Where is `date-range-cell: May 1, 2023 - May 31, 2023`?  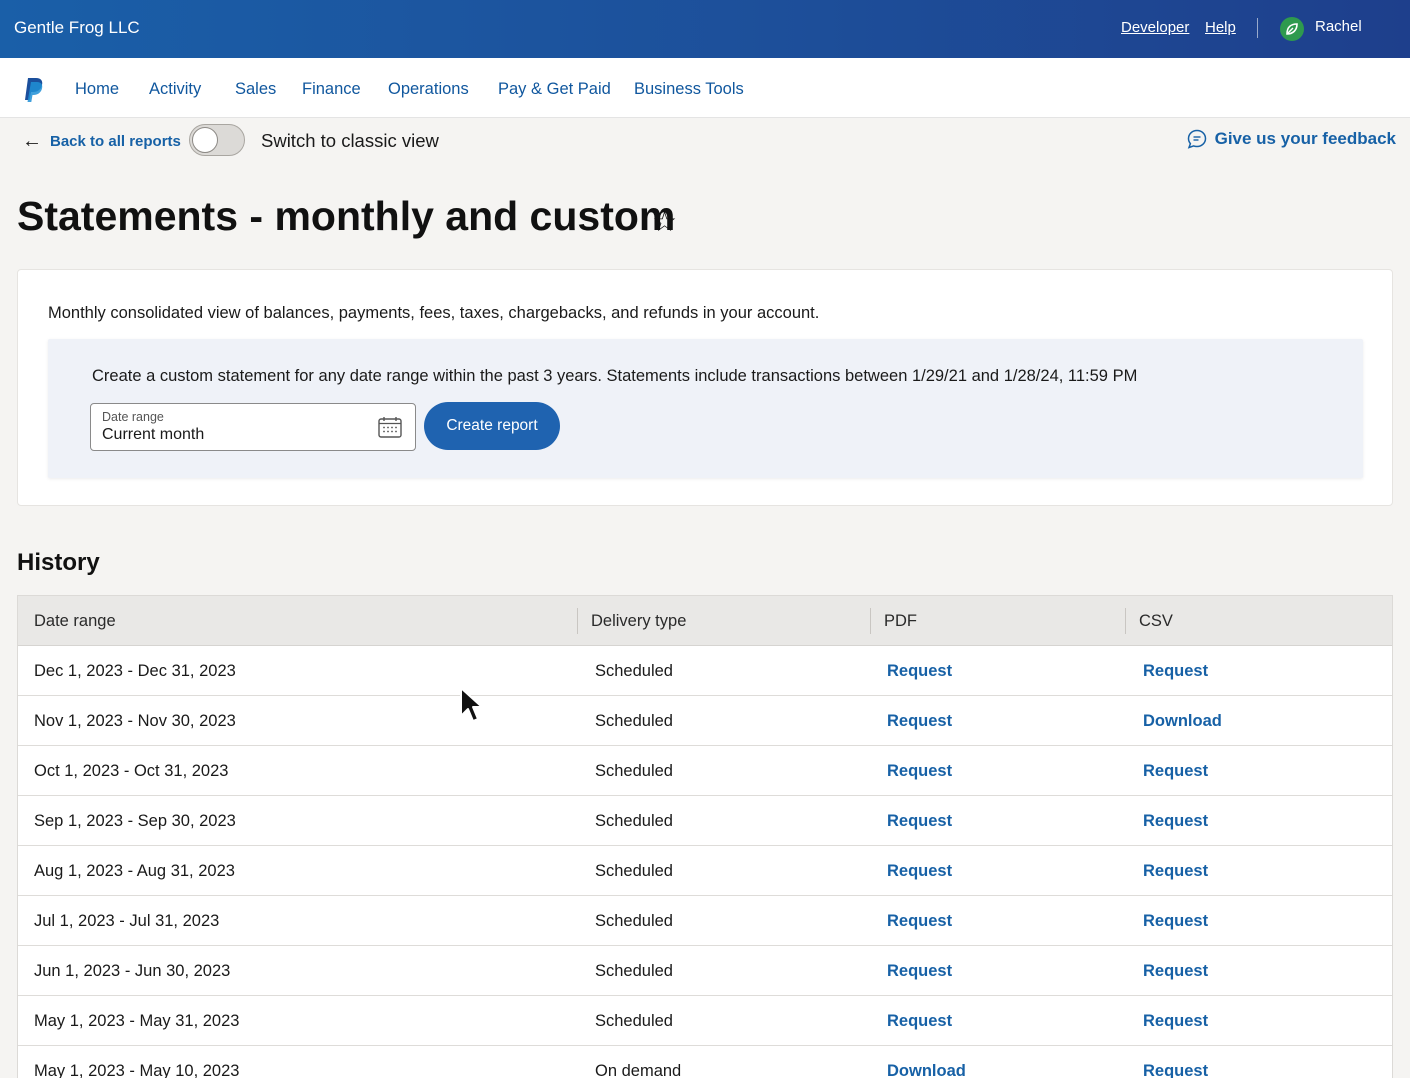
date-range-cell: May 1, 2023 - May 31, 2023 is located at coordinates (137, 1021).